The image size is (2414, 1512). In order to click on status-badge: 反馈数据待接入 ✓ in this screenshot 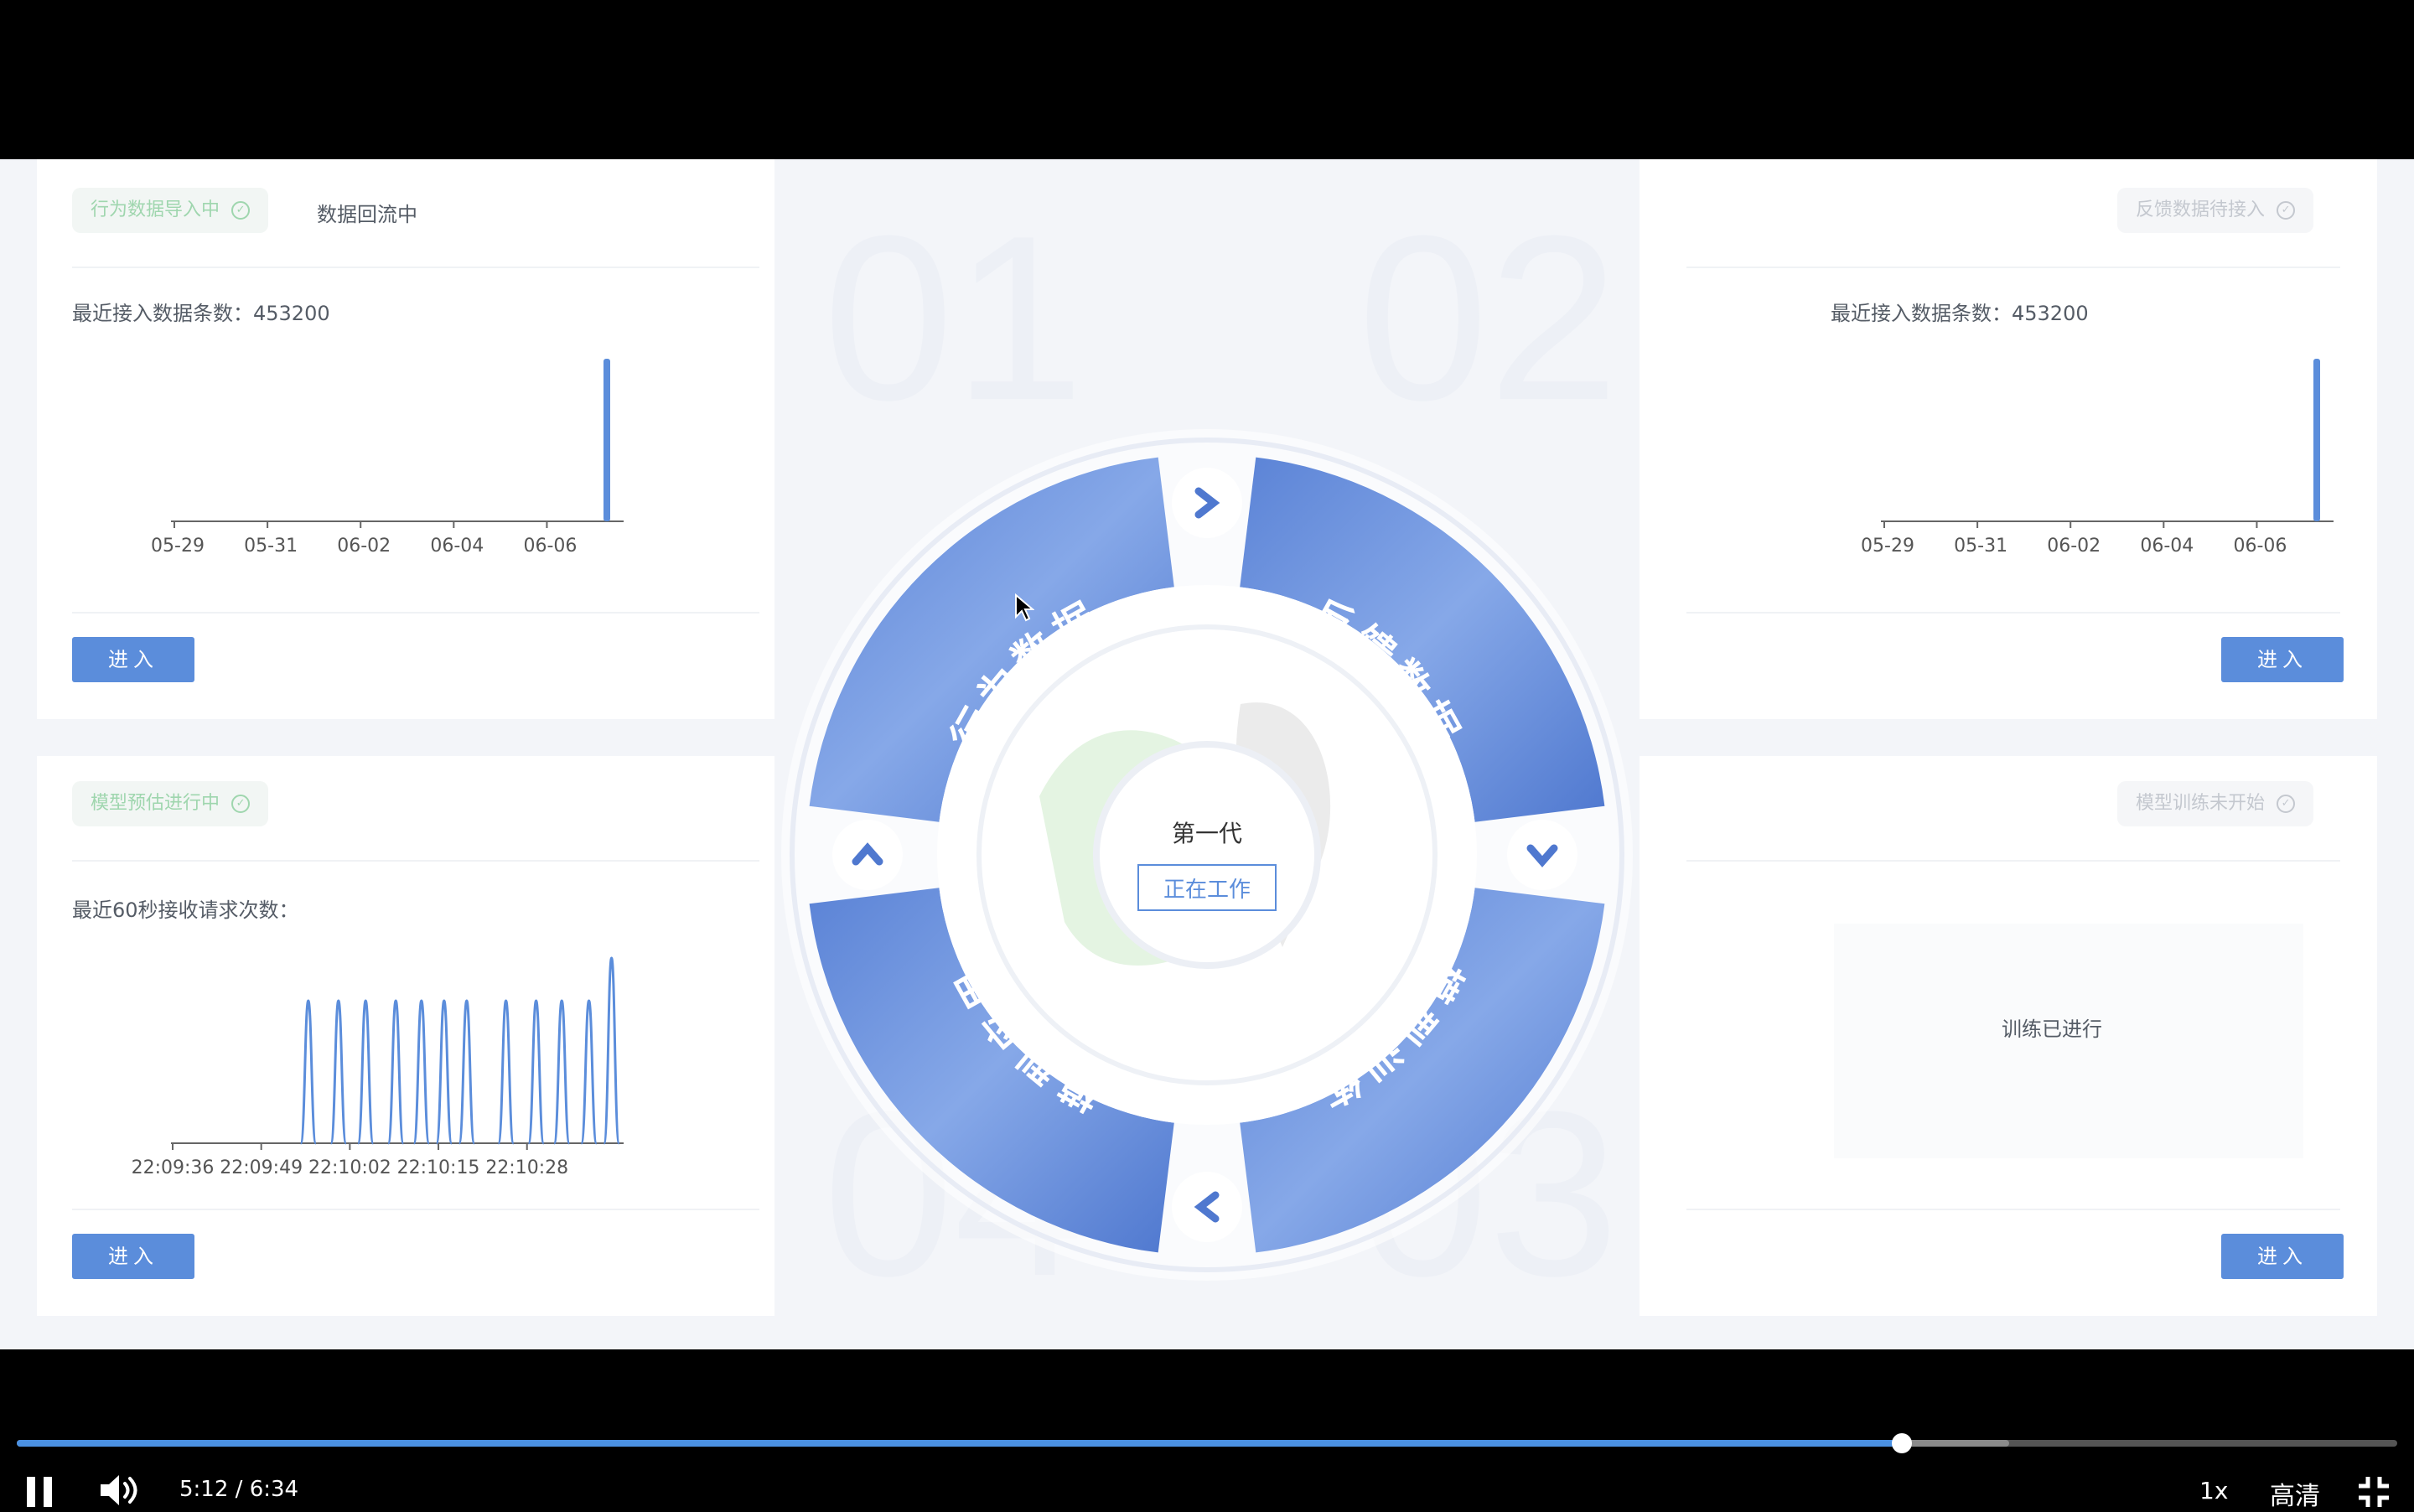, I will do `click(2216, 210)`.